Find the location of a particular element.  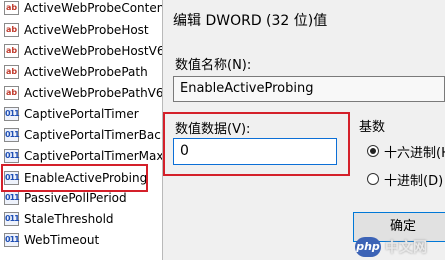

list-item-label: ActiveWebProbeHostV6 is located at coordinates (93, 51).